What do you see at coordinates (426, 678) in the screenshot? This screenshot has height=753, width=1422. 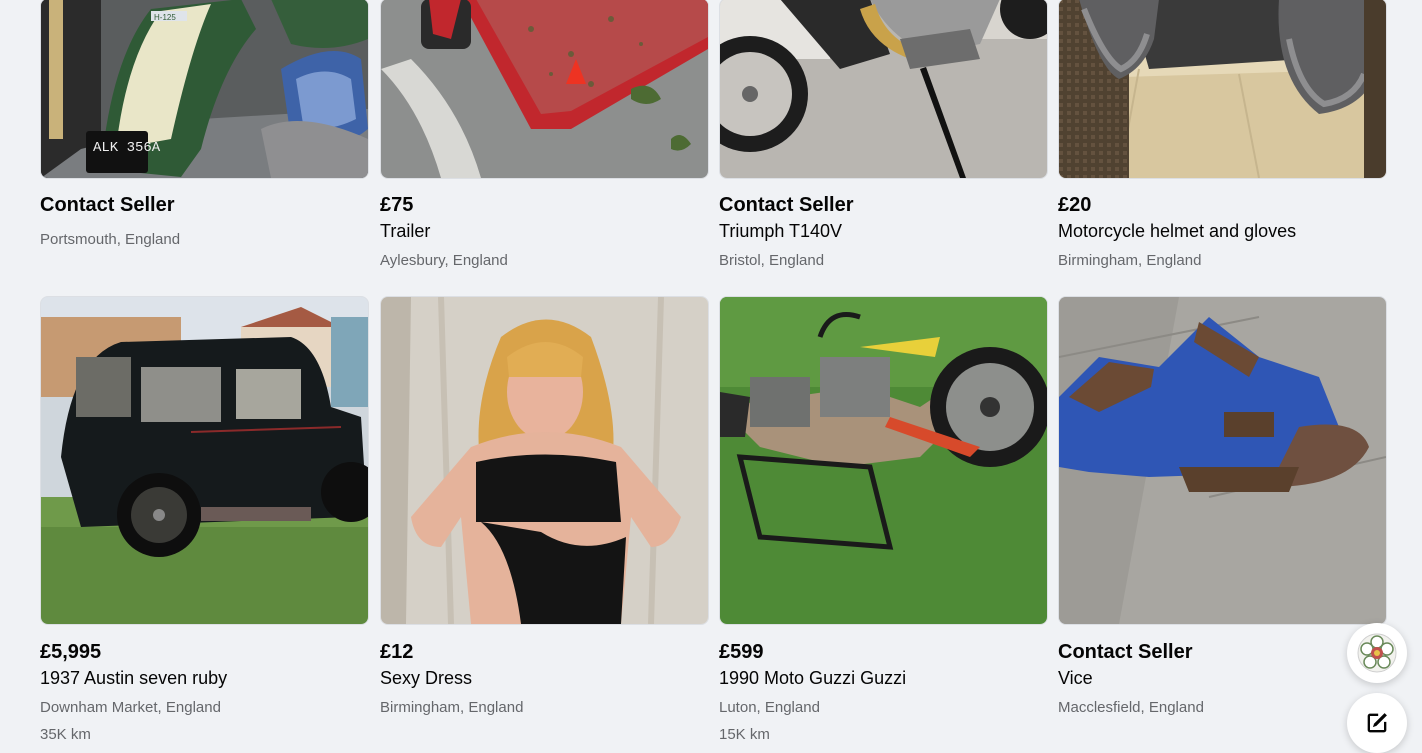 I see `listing-title: Sexy Dress` at bounding box center [426, 678].